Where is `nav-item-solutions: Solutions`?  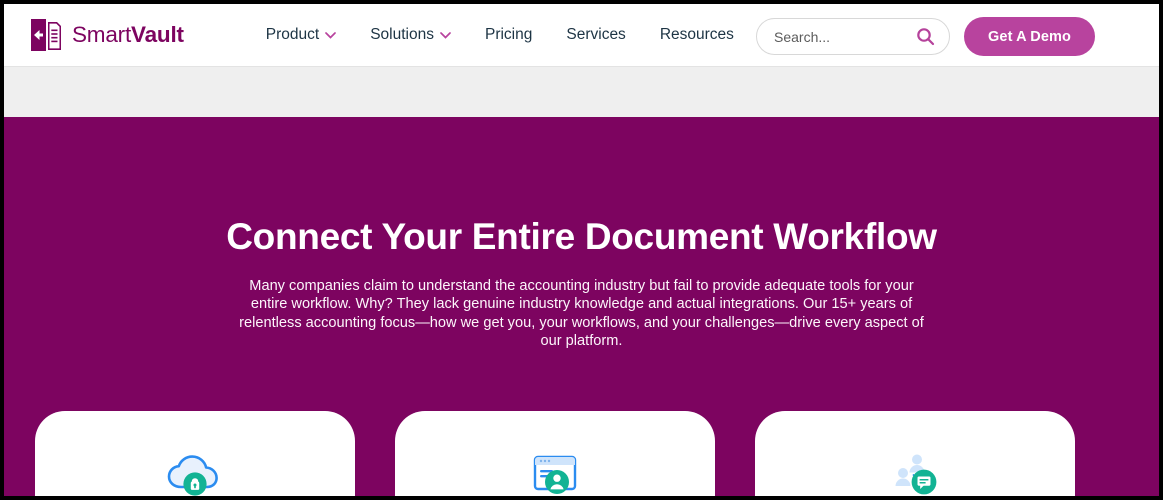 nav-item-solutions: Solutions is located at coordinates (410, 35).